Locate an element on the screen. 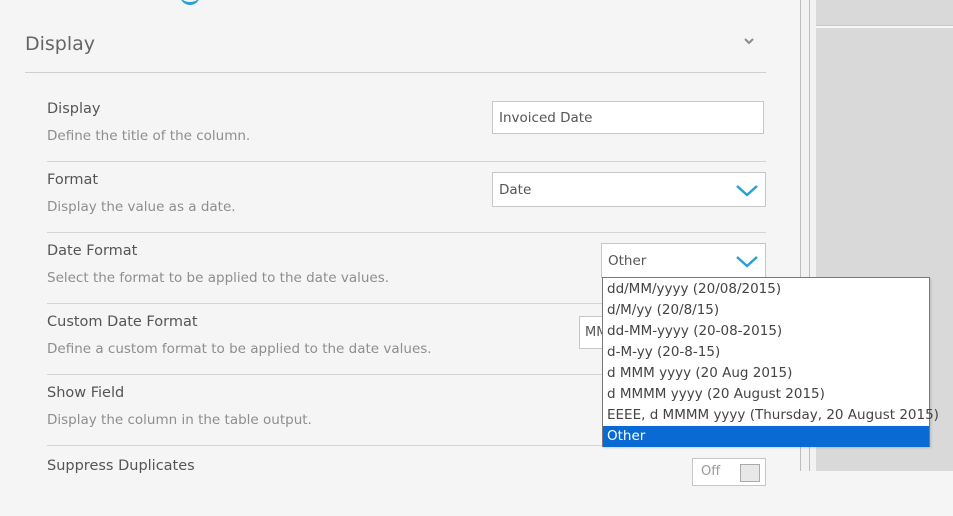 This screenshot has height=516, width=953. toggle-value: Off is located at coordinates (711, 471).